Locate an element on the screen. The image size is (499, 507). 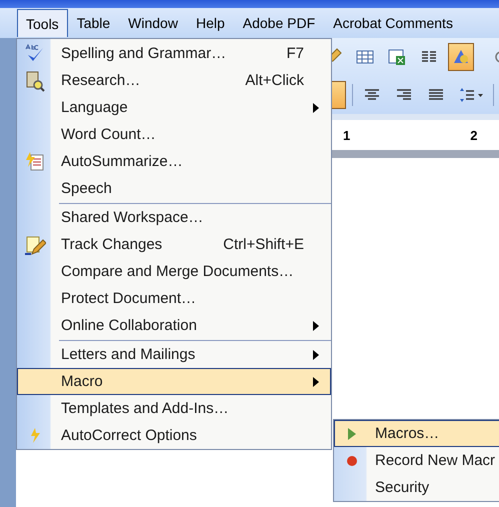
menu-item: Letters and Mailings is located at coordinates (174, 354).